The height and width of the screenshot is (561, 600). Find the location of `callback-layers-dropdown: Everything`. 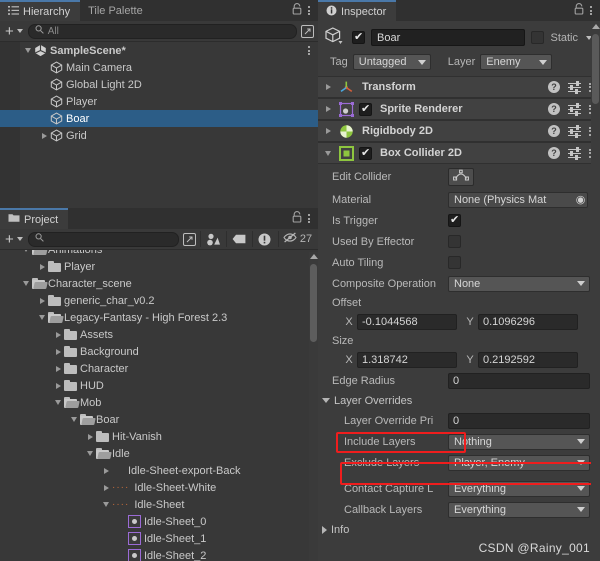

callback-layers-dropdown: Everything is located at coordinates (519, 509).